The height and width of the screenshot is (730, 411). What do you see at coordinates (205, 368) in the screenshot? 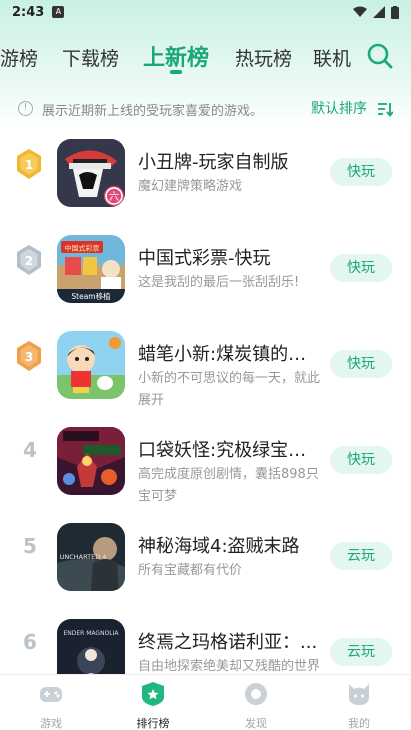
I see `list-item: 3 蜡笔小新:煤炭镇的小... 小新的不可思议的每一天，就此展开 快玩` at bounding box center [205, 368].